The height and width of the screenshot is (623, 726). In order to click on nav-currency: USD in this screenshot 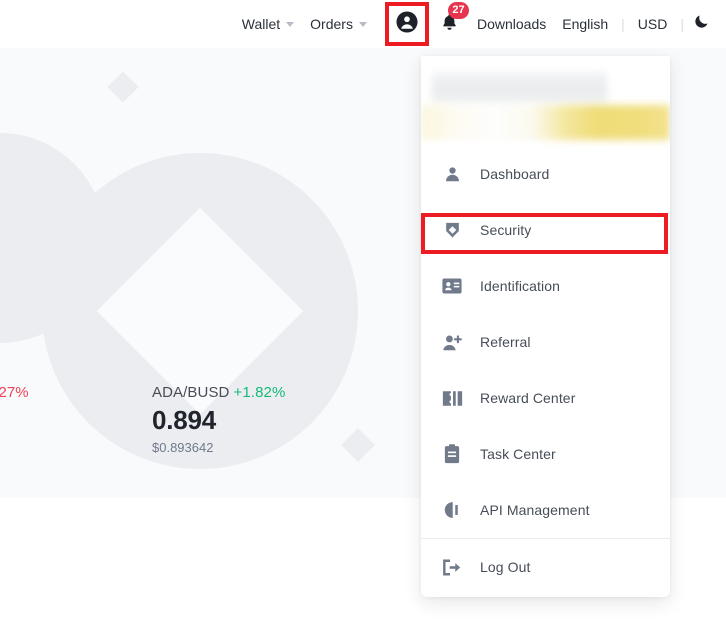, I will do `click(653, 24)`.